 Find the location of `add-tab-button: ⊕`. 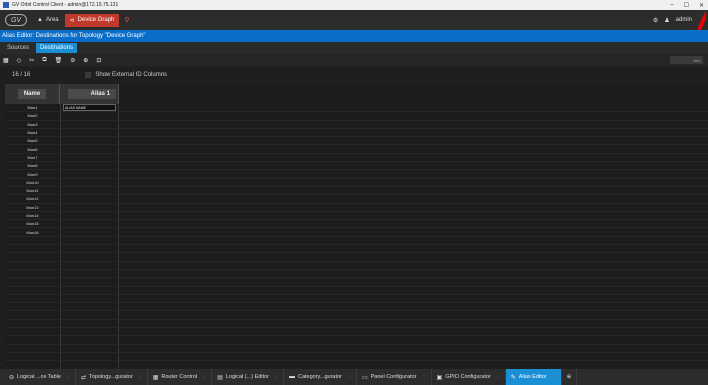

add-tab-button: ⊕ is located at coordinates (570, 377).